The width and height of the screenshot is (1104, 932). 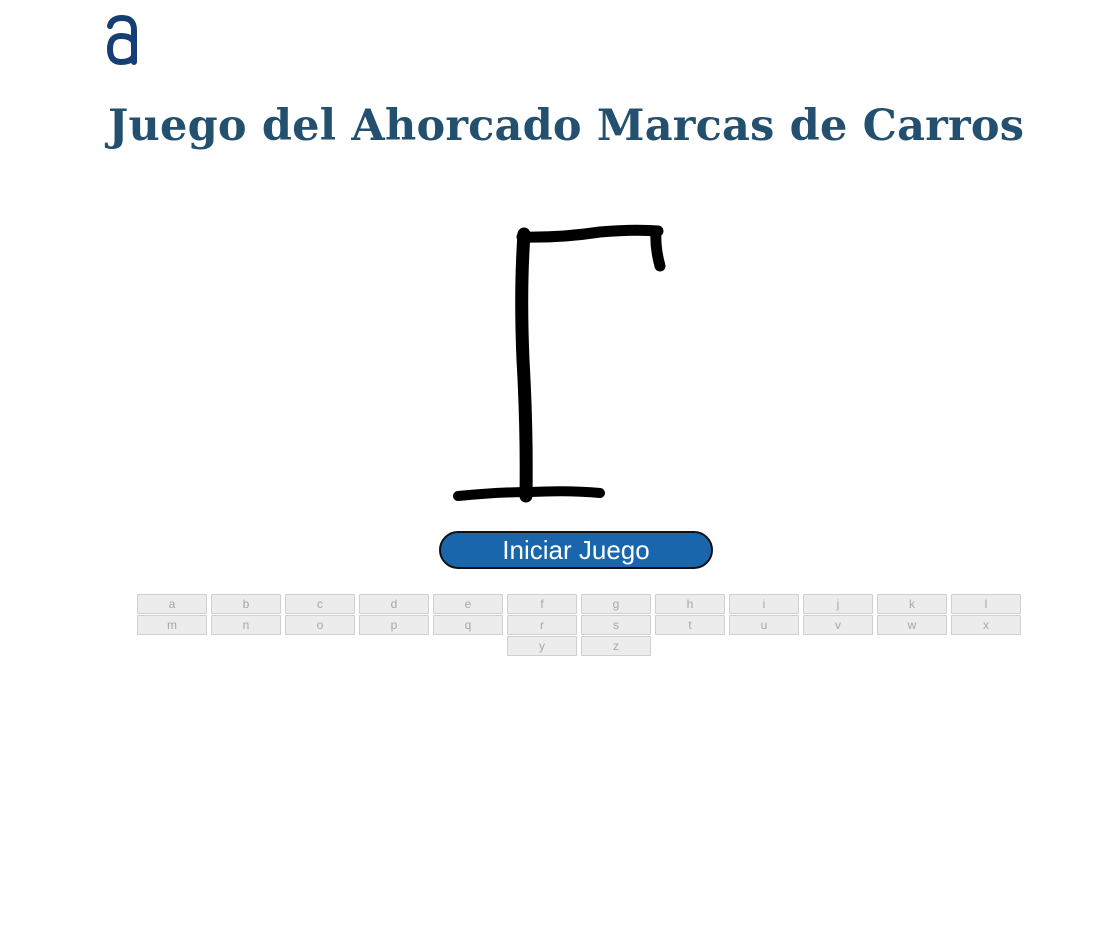 What do you see at coordinates (172, 604) in the screenshot?
I see `letter-key-a: a` at bounding box center [172, 604].